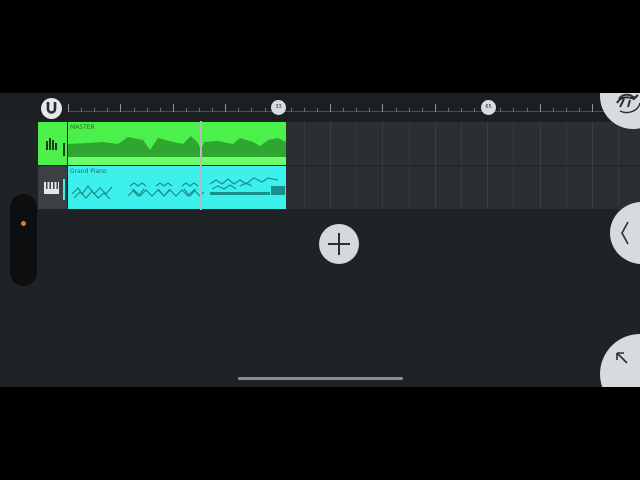 The height and width of the screenshot is (480, 640). Describe the element at coordinates (55, 147) in the screenshot. I see `mixer-bars-icon` at that location.